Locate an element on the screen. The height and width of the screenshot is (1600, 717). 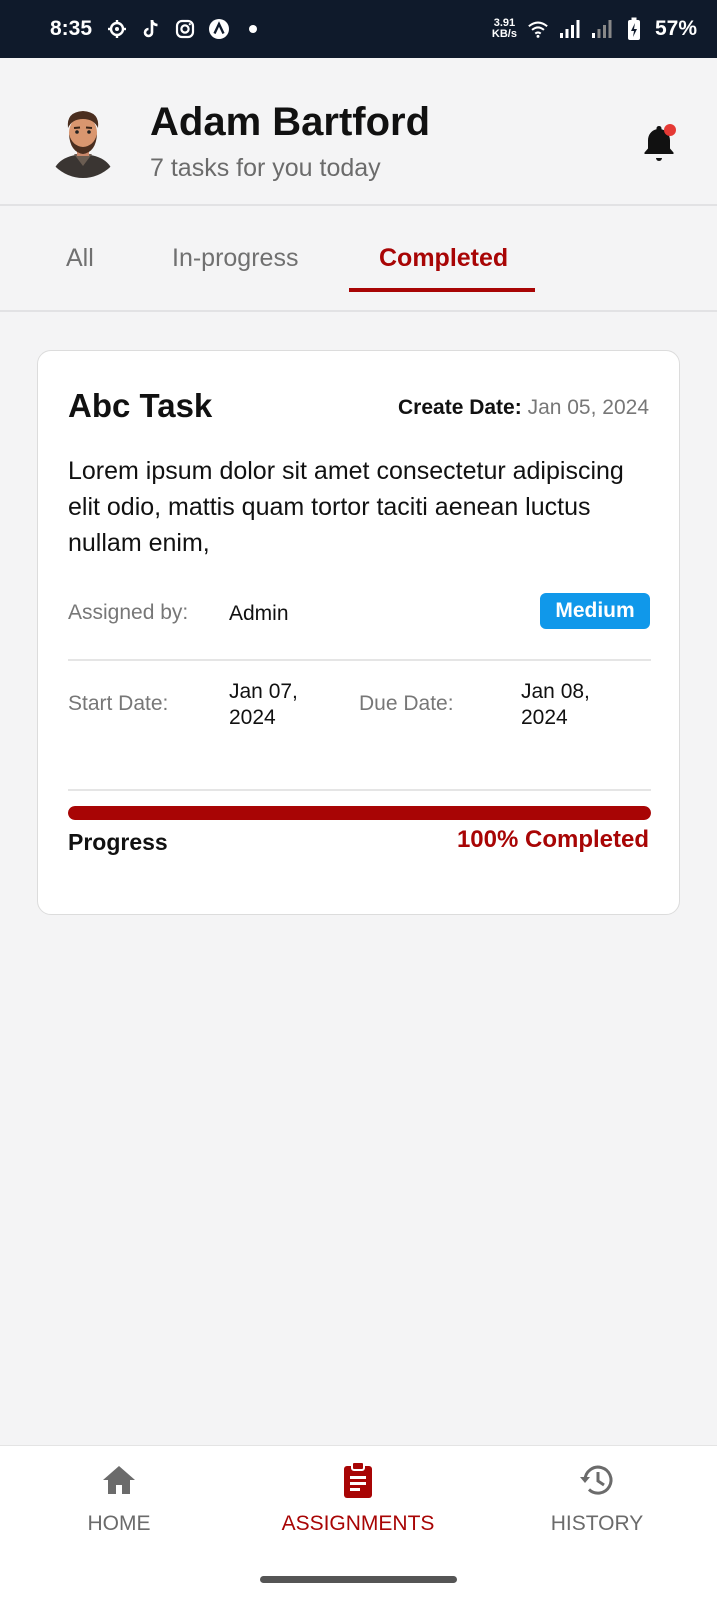
signal-weak-icon is located at coordinates (602, 29).